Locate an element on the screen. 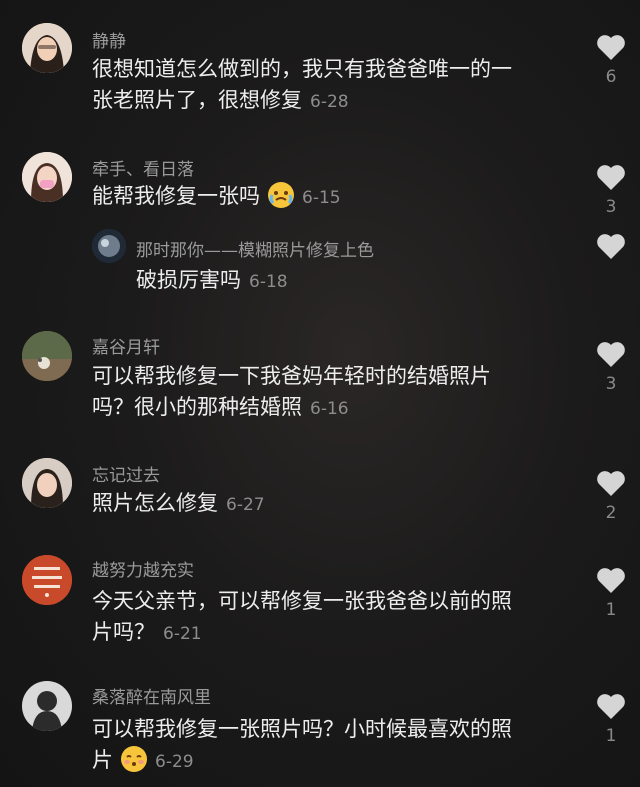 This screenshot has height=787, width=640. comment-date: 6-28 is located at coordinates (329, 102).